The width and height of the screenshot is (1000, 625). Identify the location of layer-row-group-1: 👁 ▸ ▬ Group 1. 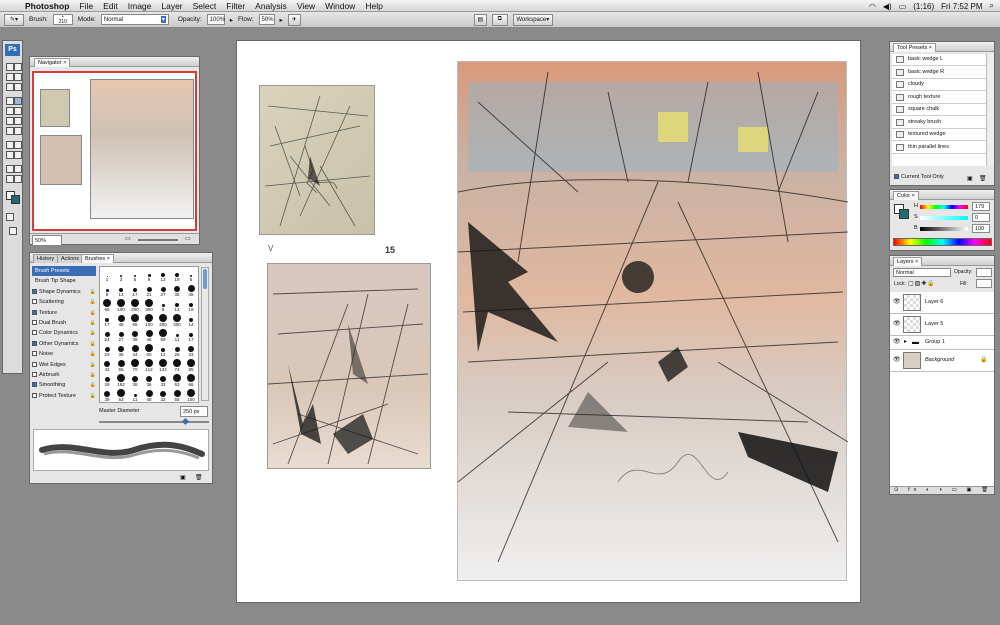
(942, 343).